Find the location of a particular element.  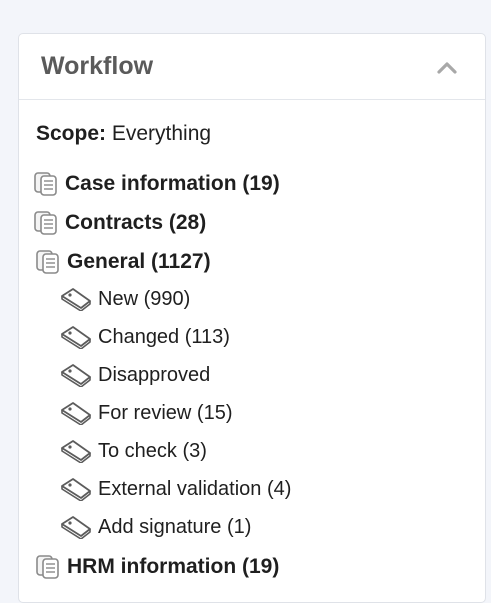

tree-subitem-label: New (990) is located at coordinates (144, 298).